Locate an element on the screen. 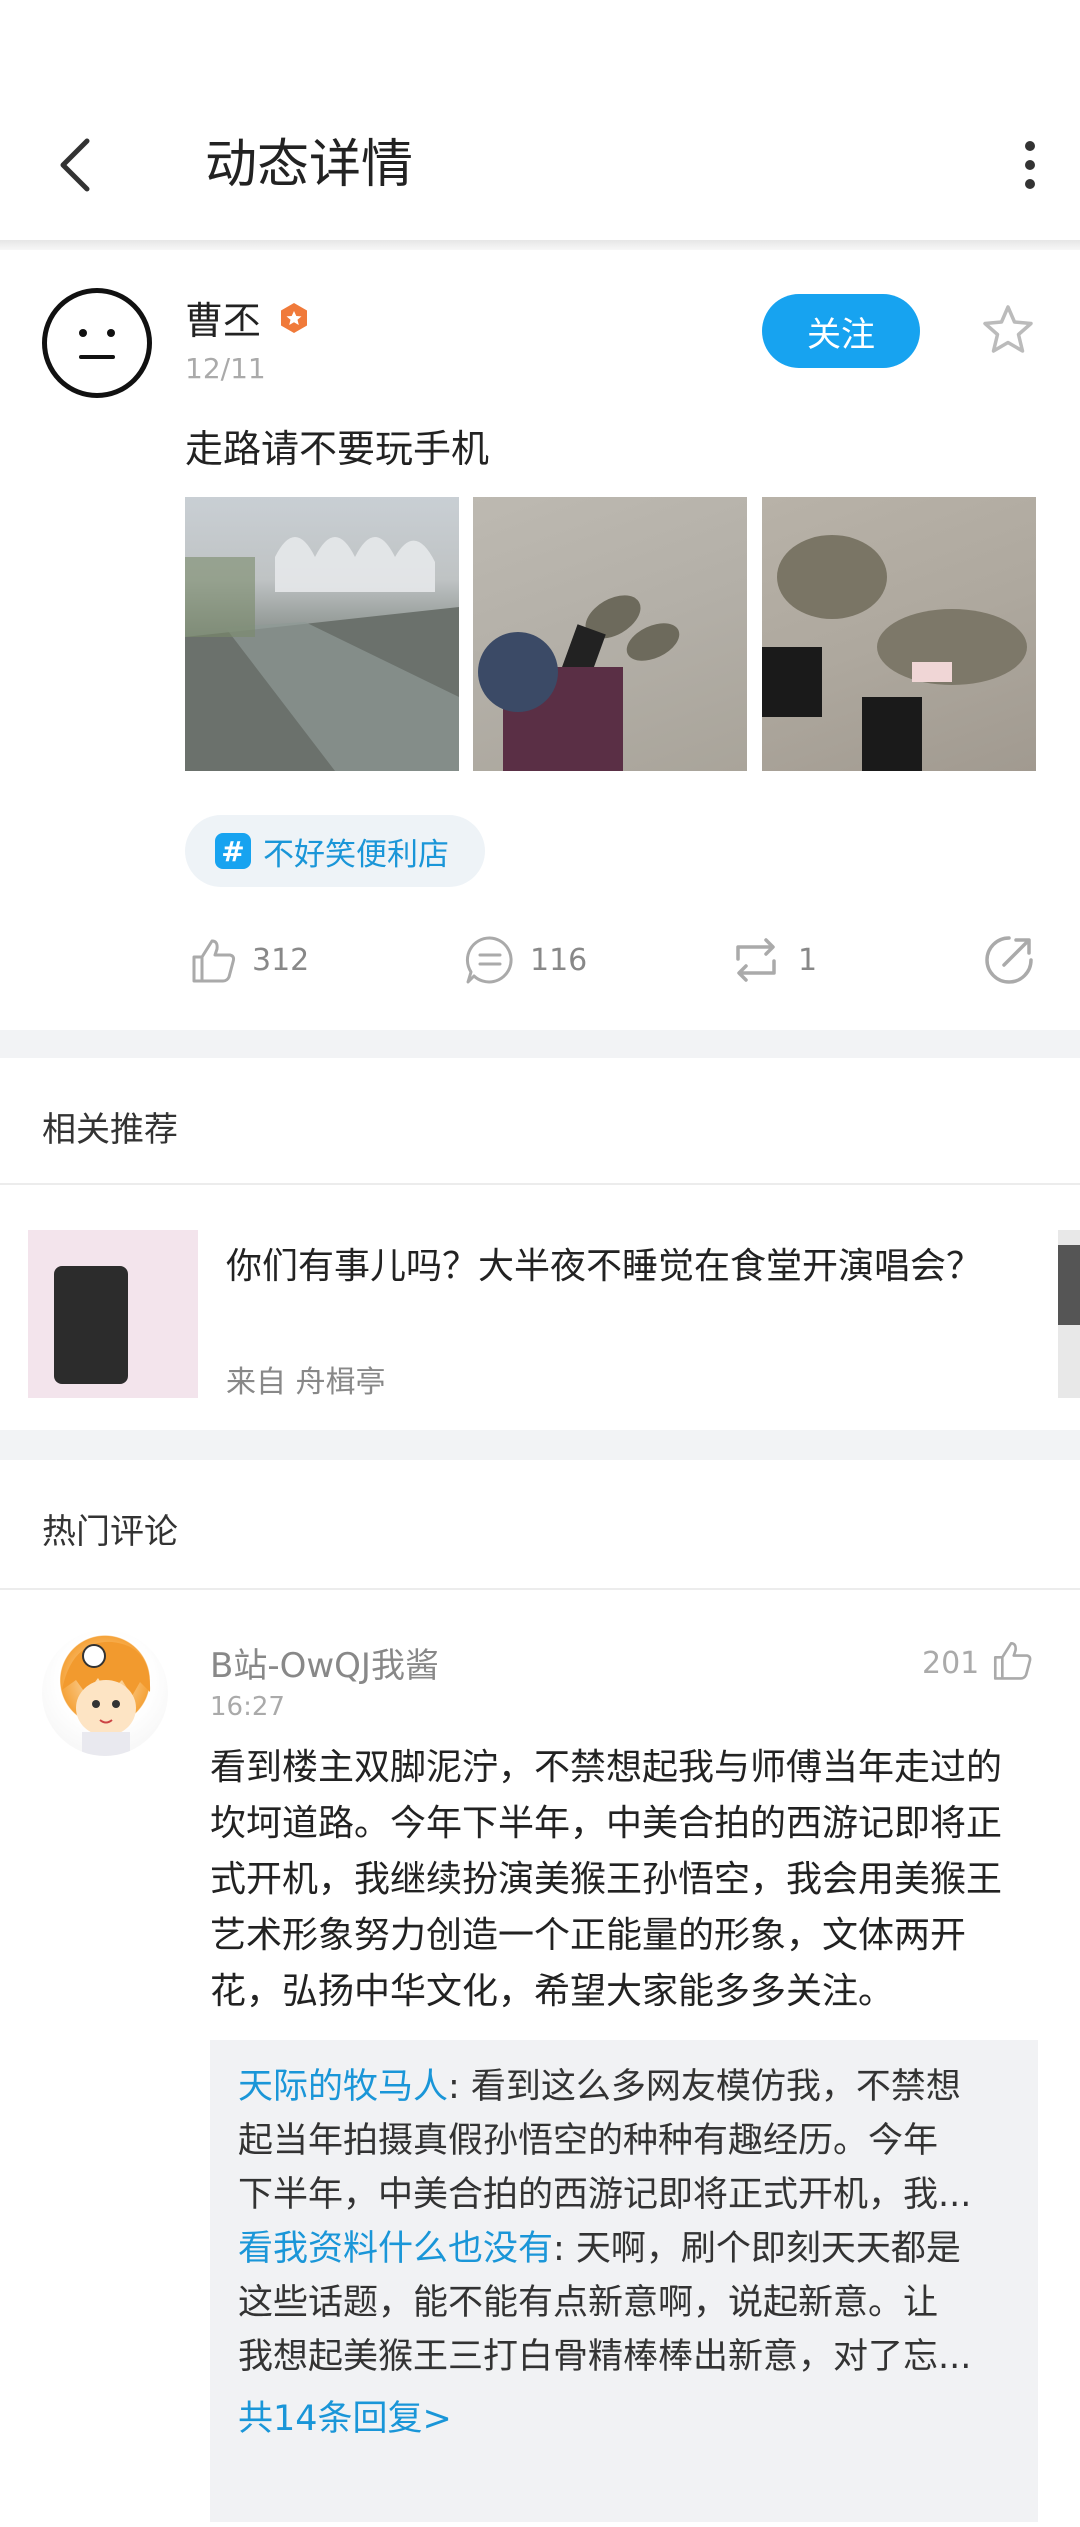 This screenshot has width=1080, height=2527. comment-count: 116 is located at coordinates (559, 960).